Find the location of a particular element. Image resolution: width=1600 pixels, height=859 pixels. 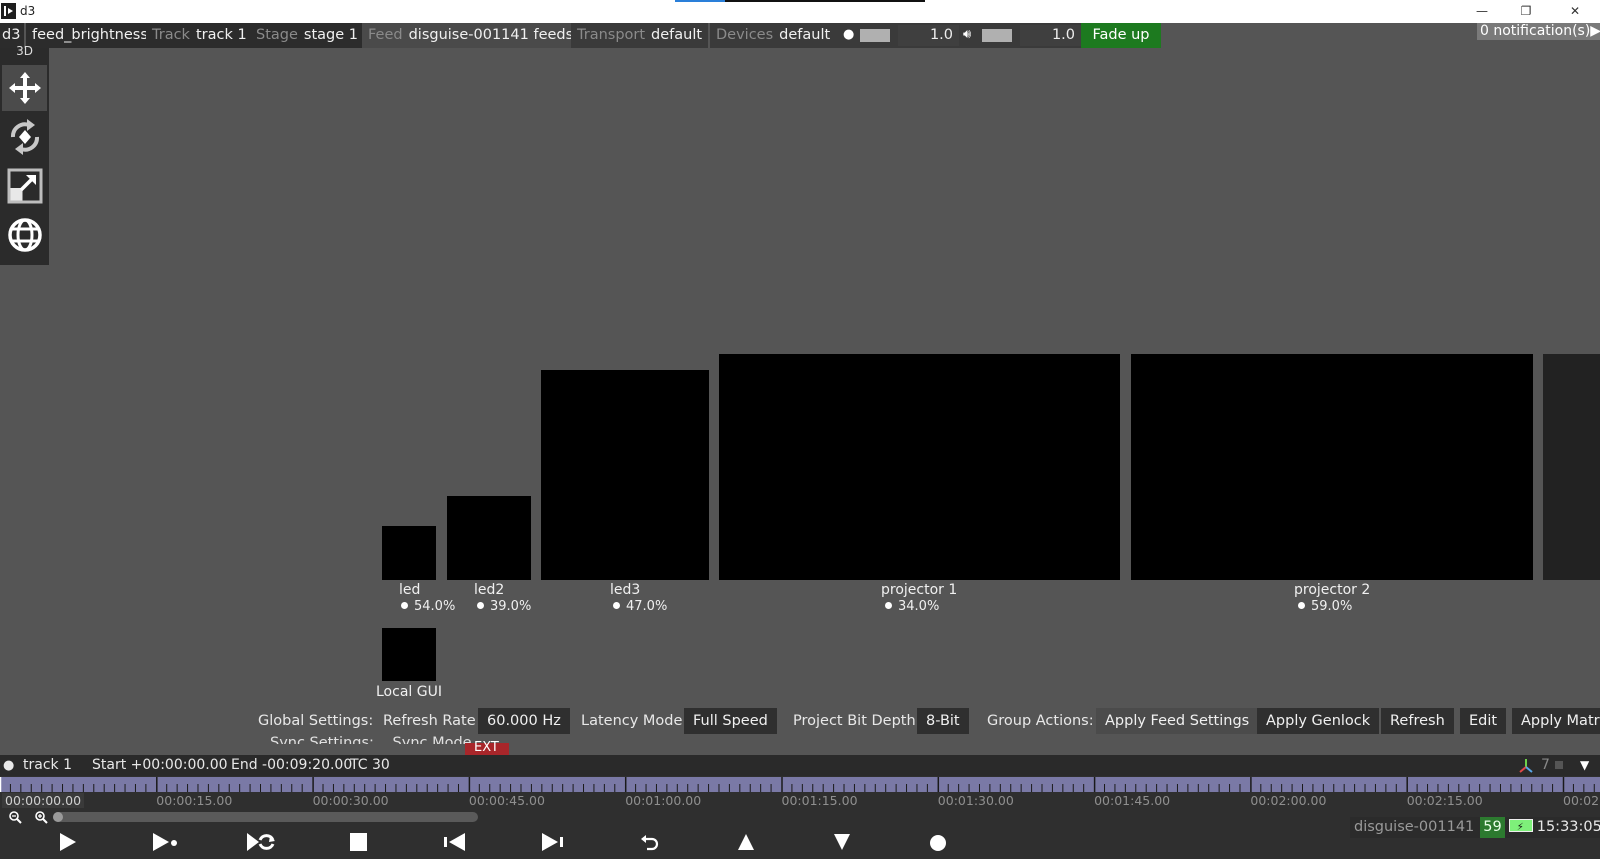

volume-slider is located at coordinates (997, 35).